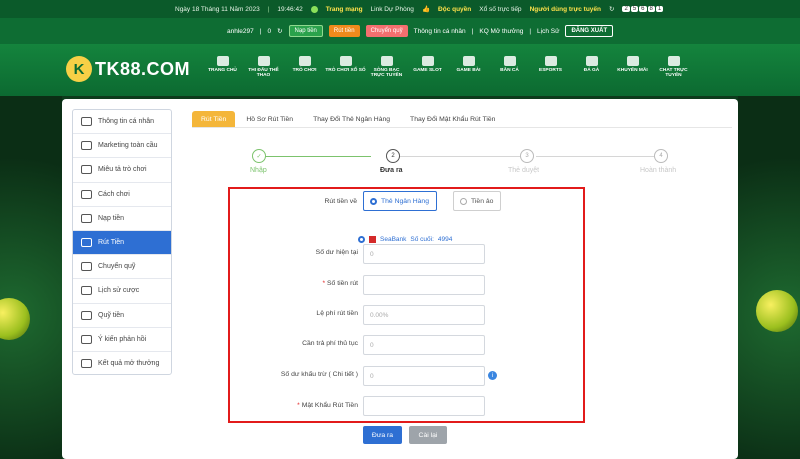 The image size is (800, 459). What do you see at coordinates (422, 239) in the screenshot?
I see `card-last-label: Số cuối:` at bounding box center [422, 239].